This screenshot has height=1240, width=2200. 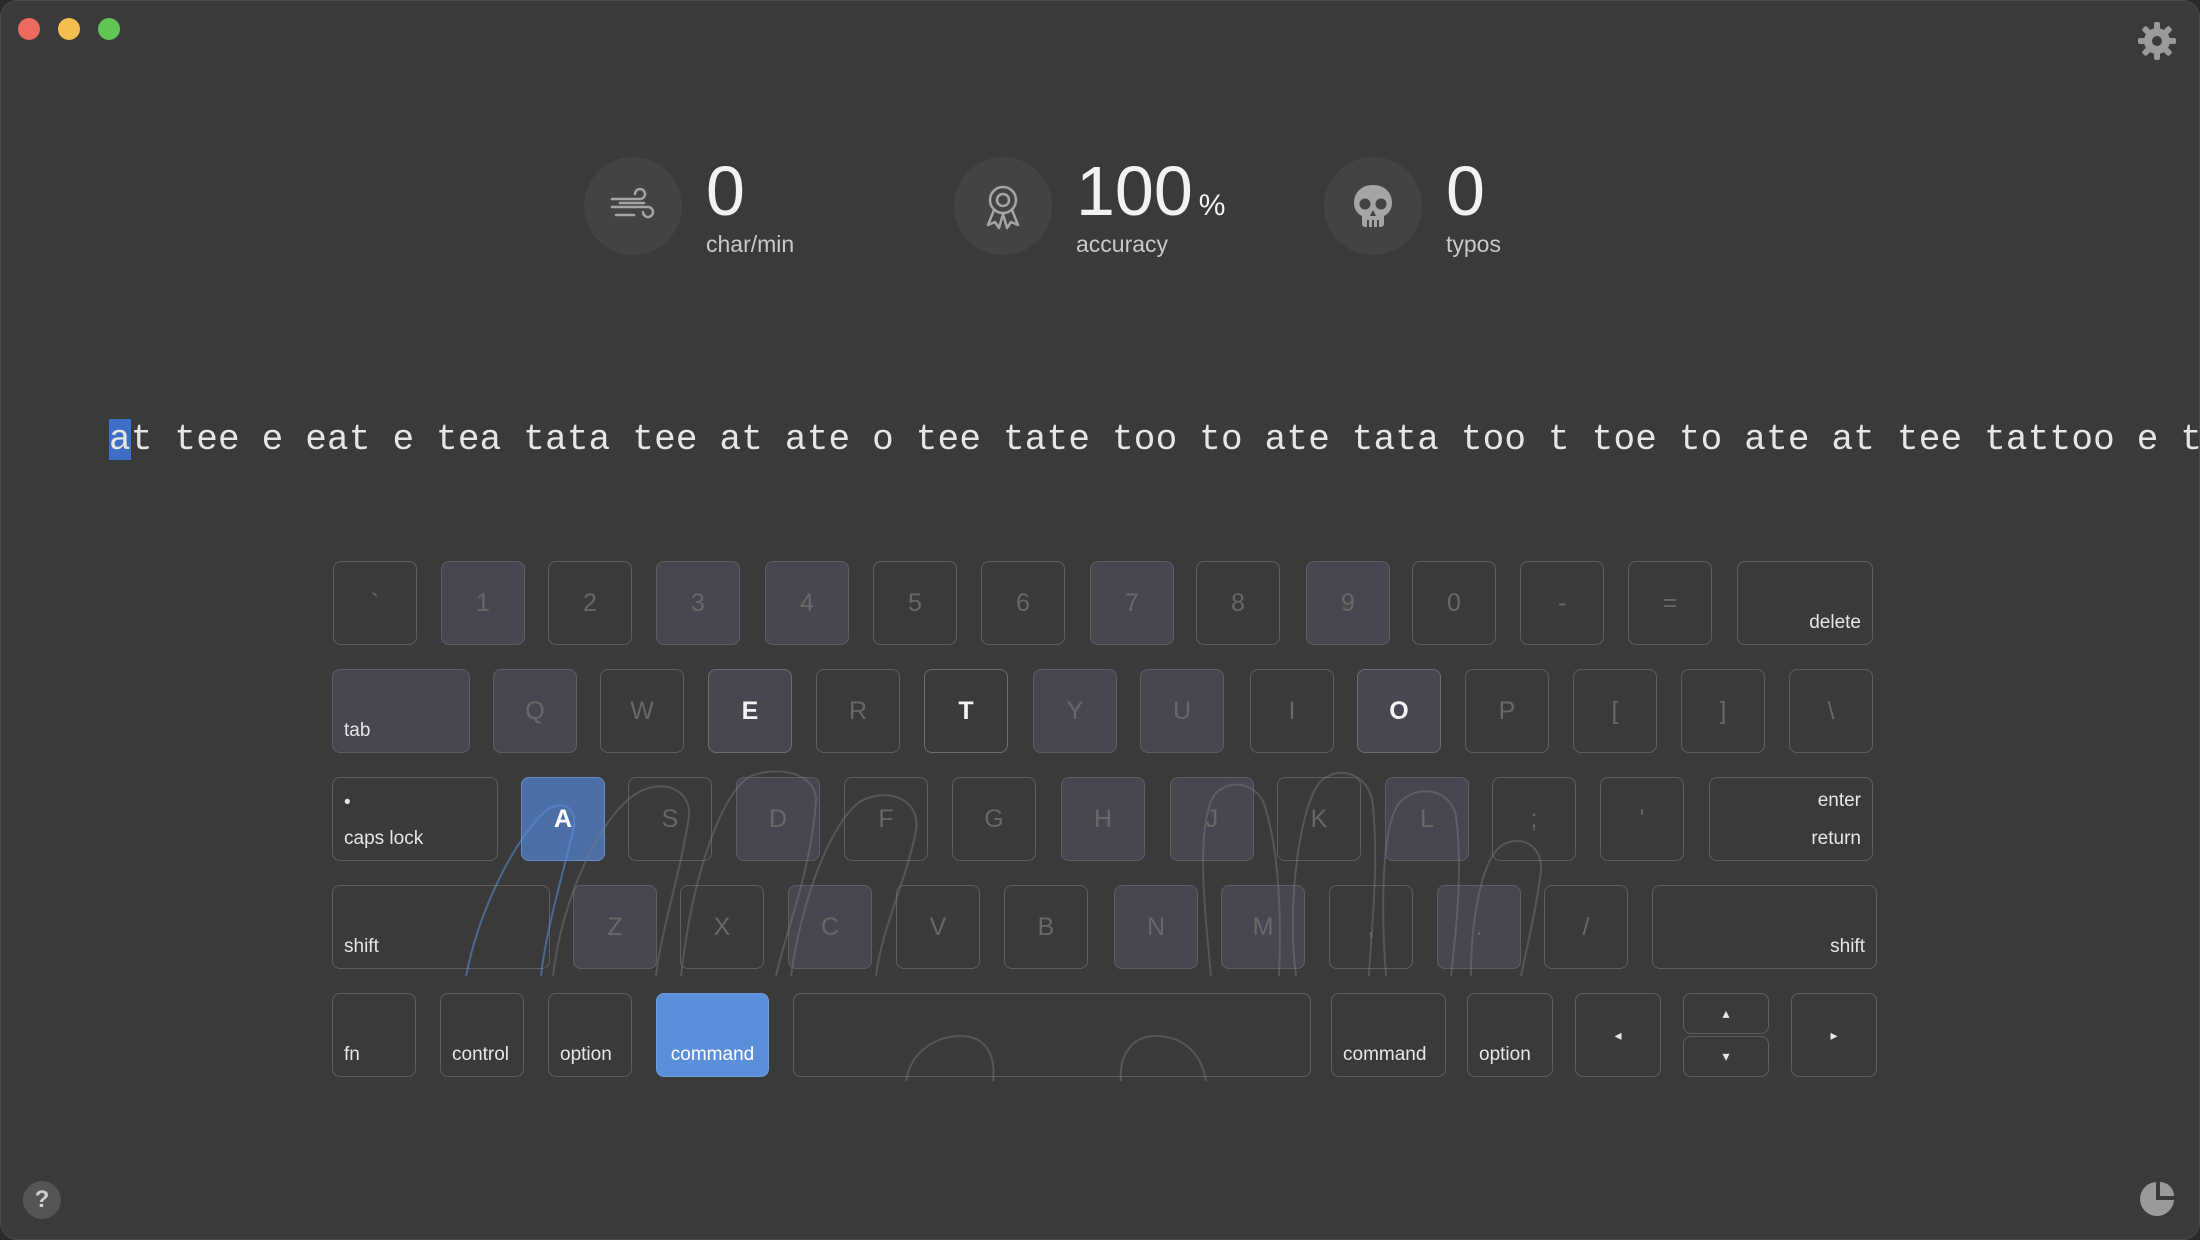 I want to click on key-tab: tab, so click(x=401, y=711).